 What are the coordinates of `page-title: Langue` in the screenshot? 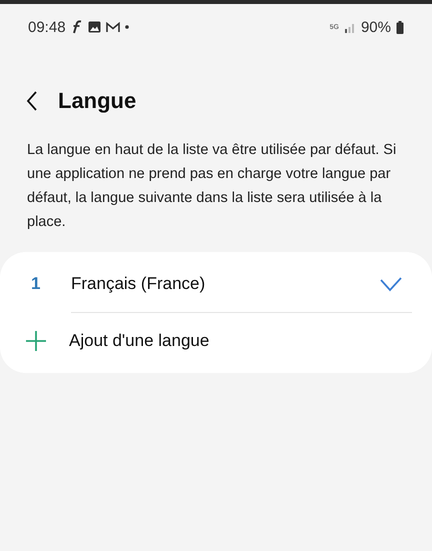 It's located at (97, 101).